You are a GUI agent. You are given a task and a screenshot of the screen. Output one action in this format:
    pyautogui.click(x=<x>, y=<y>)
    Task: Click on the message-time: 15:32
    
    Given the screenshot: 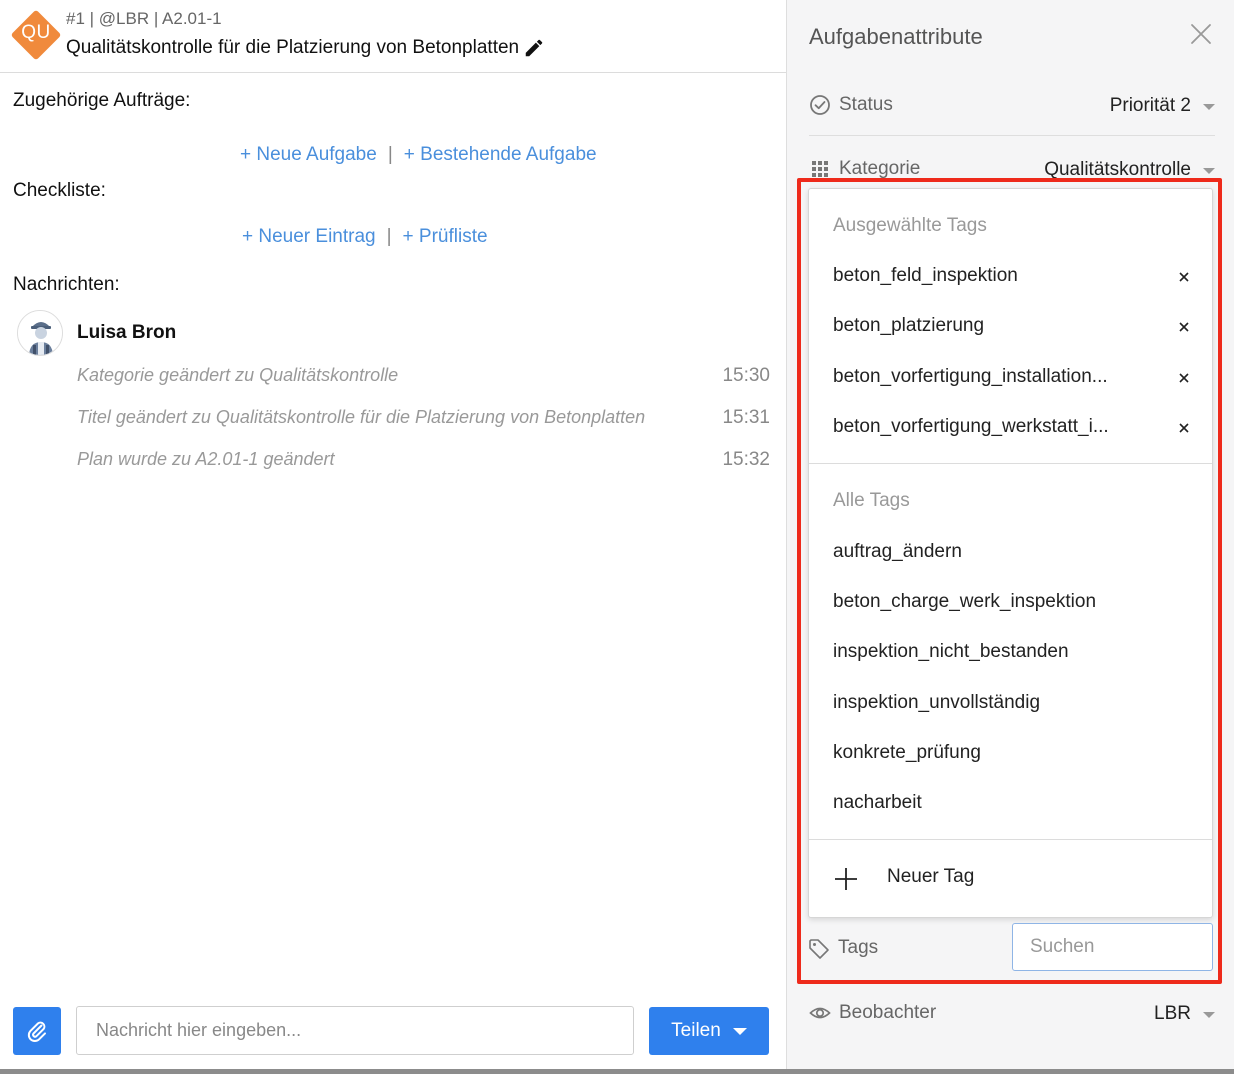 What is the action you would take?
    pyautogui.click(x=746, y=459)
    